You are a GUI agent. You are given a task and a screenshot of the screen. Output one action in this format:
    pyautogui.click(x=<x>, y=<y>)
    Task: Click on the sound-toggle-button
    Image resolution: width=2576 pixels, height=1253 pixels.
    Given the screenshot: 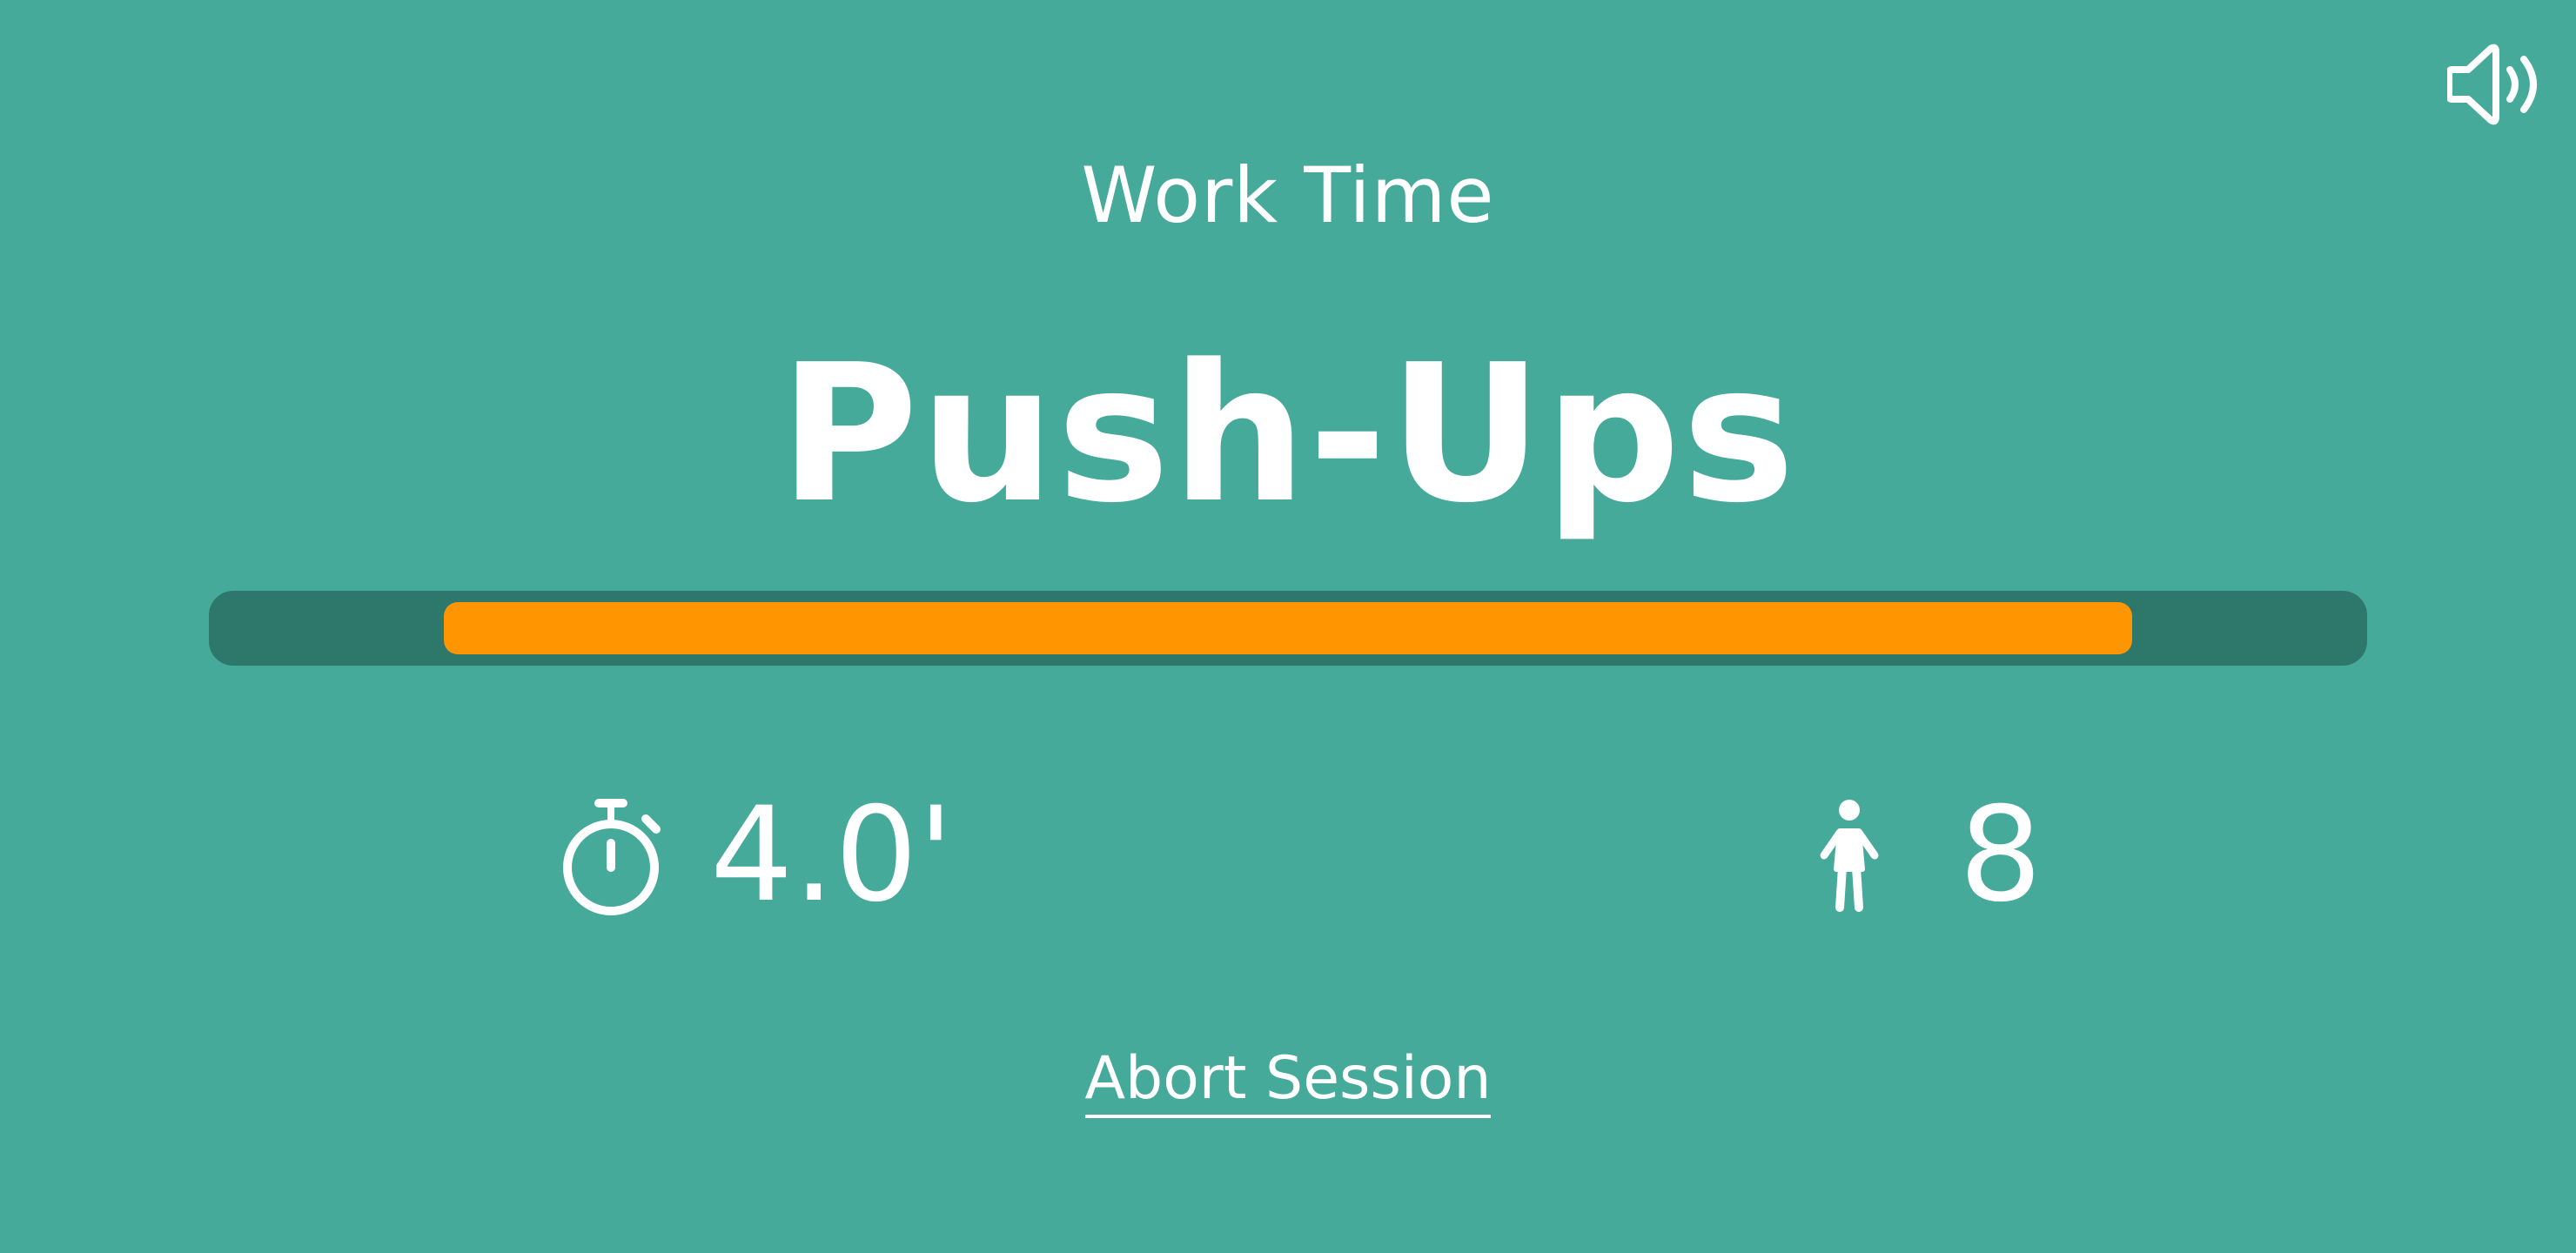 What is the action you would take?
    pyautogui.click(x=2498, y=84)
    